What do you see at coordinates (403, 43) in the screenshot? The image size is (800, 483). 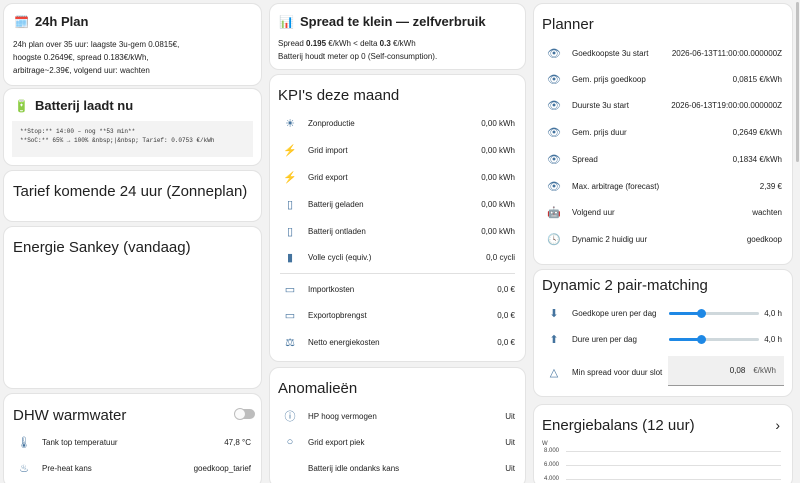 I see `spread-suffix: €/kWh` at bounding box center [403, 43].